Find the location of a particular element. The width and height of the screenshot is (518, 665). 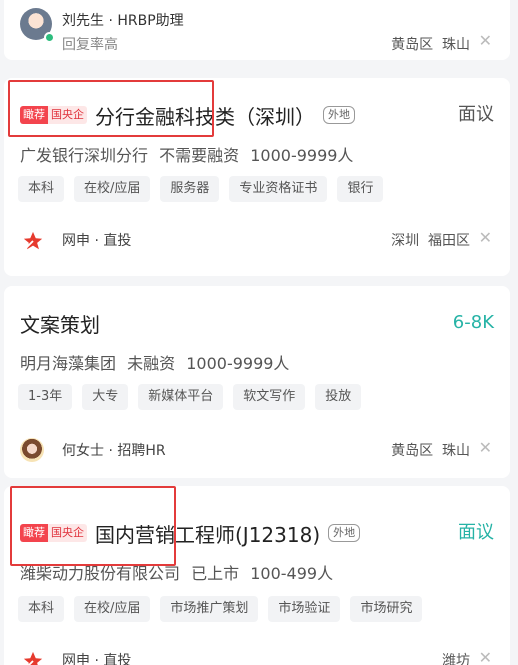

recruiter-name: 何女士 · 招聘HR is located at coordinates (114, 451).